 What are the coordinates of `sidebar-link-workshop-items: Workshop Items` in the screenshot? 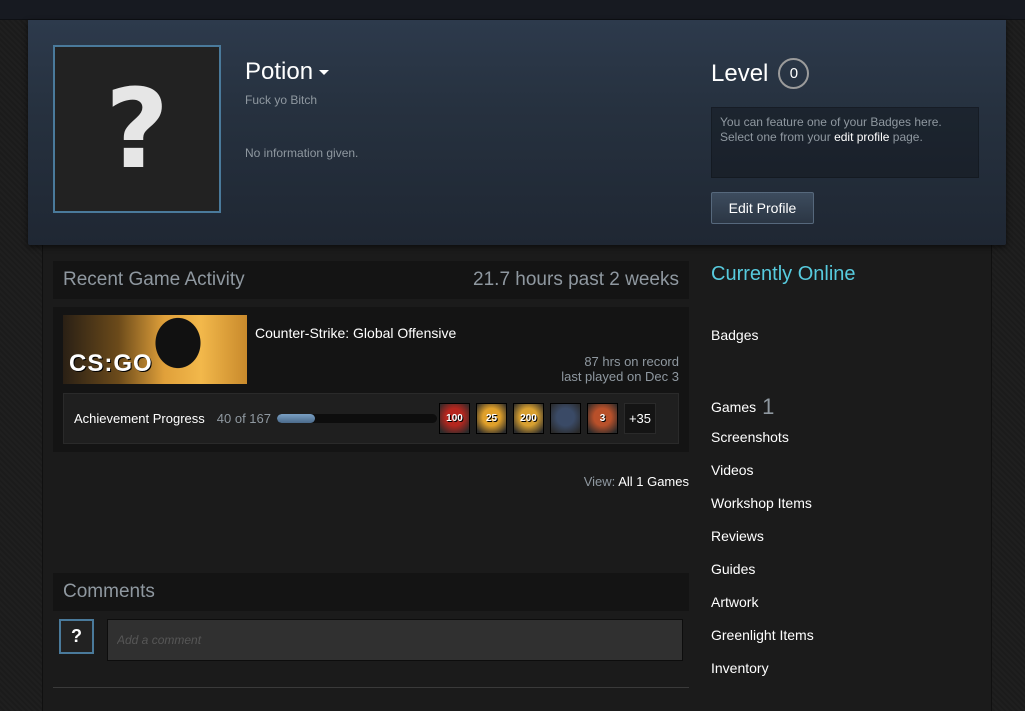 It's located at (761, 503).